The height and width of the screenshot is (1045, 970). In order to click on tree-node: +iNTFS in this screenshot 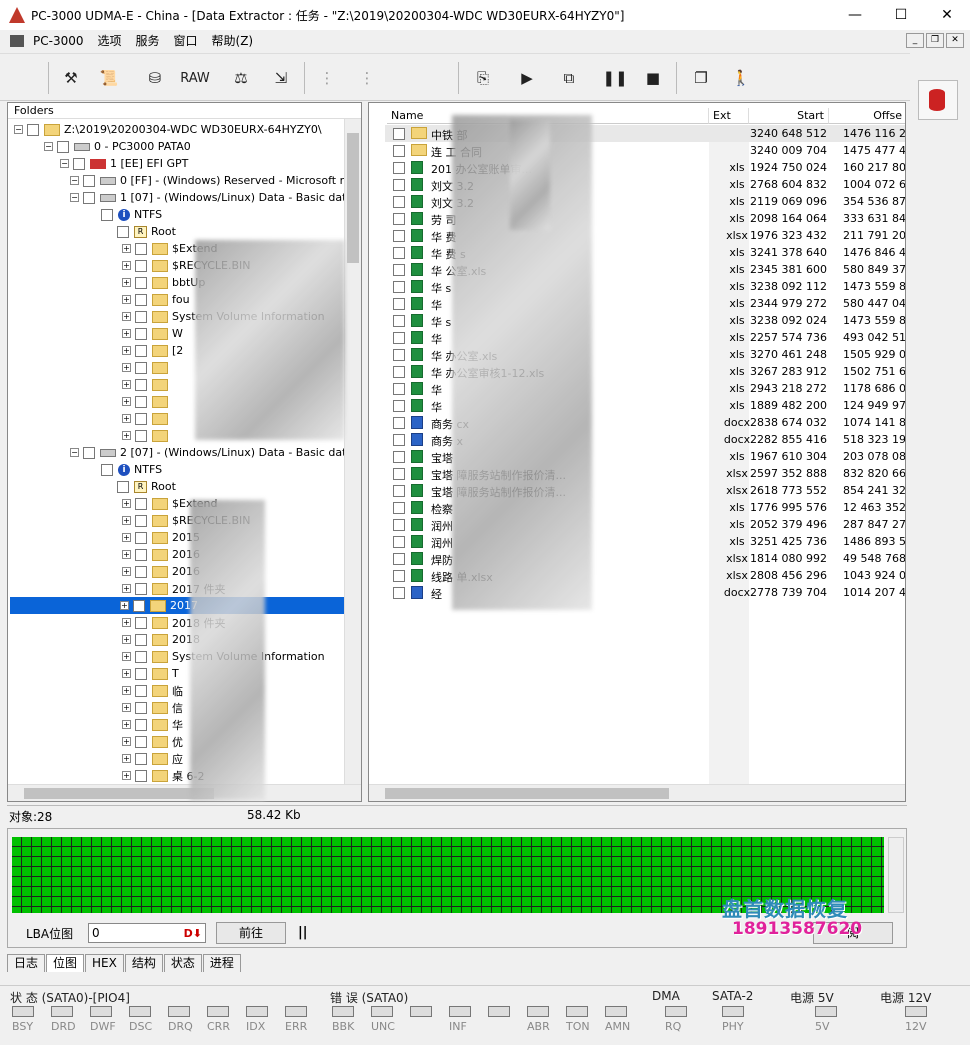, I will do `click(125, 469)`.